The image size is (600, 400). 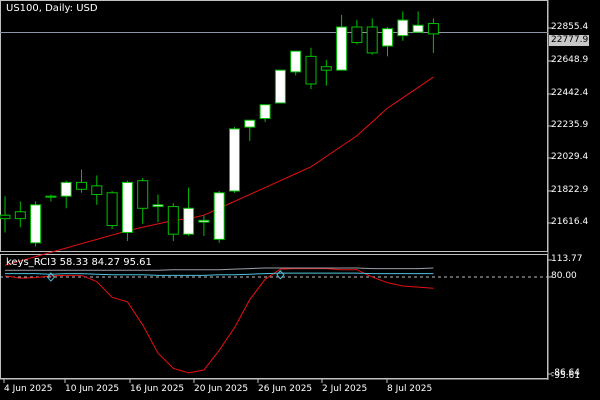 What do you see at coordinates (157, 389) in the screenshot?
I see `time-tick: 16 Jun 2025` at bounding box center [157, 389].